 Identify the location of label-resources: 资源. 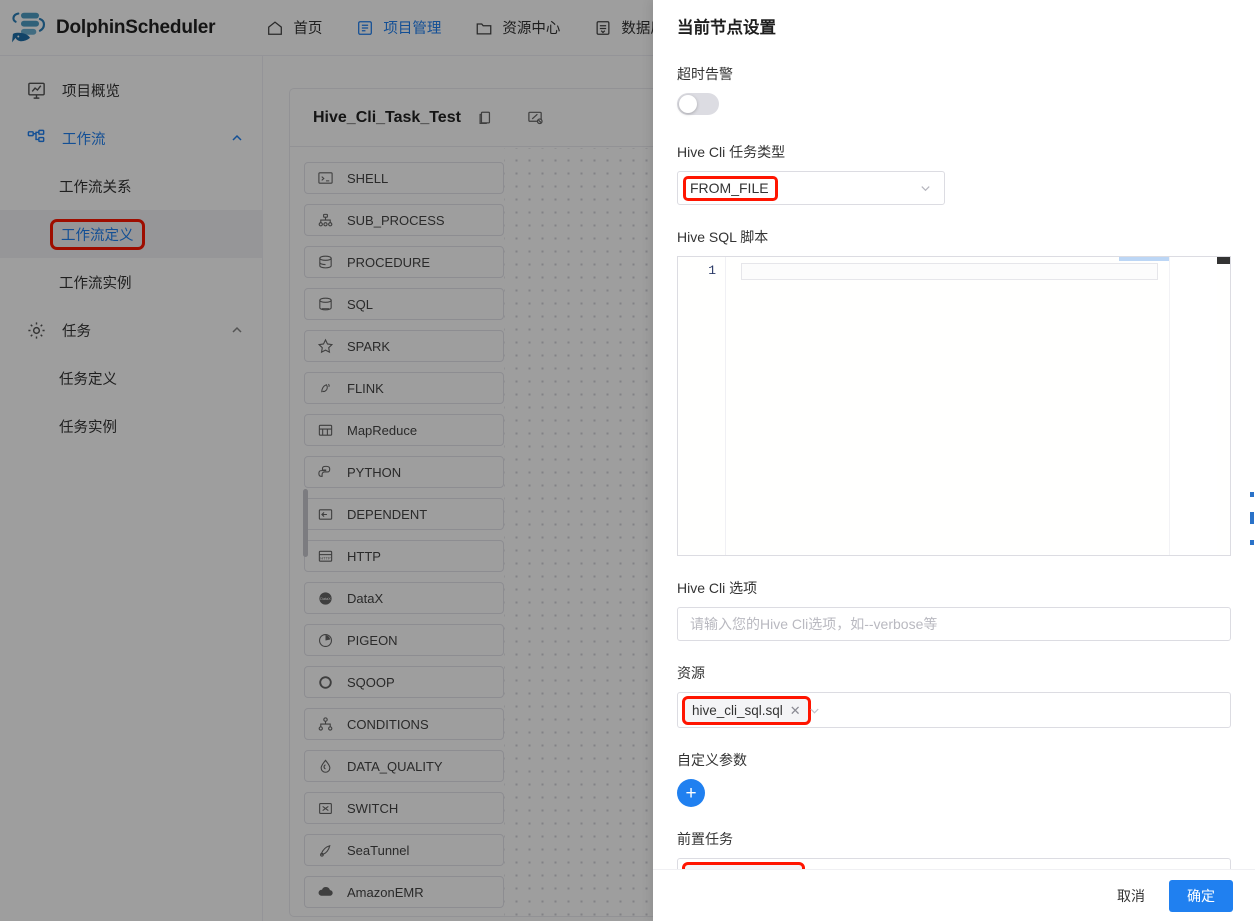
(691, 673).